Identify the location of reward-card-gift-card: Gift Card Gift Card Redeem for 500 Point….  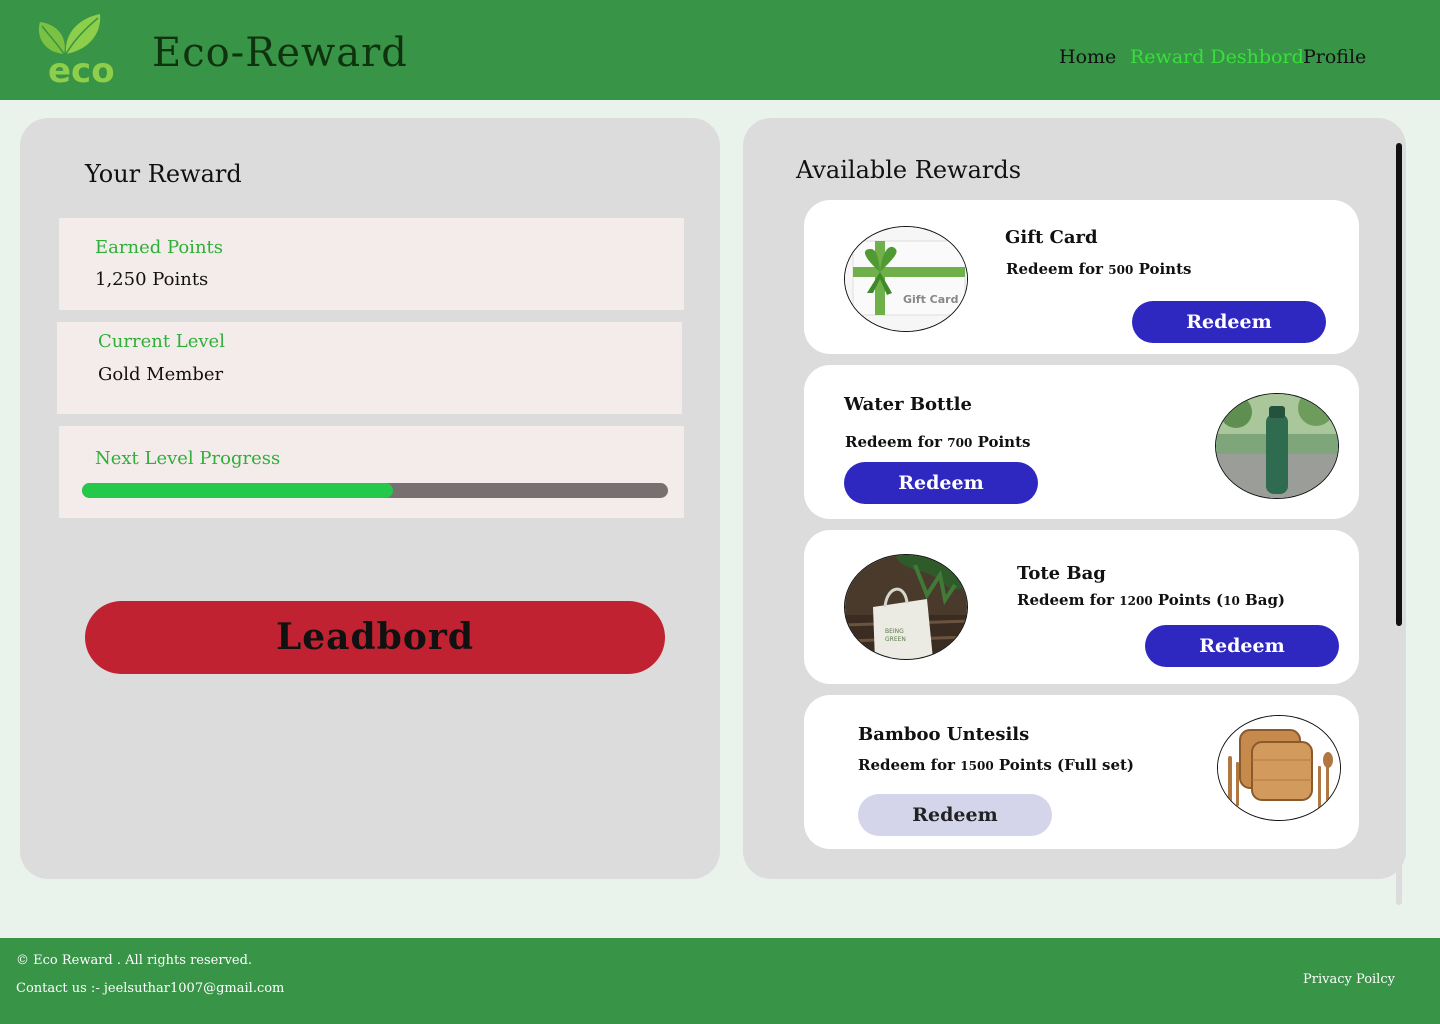
(1081, 277).